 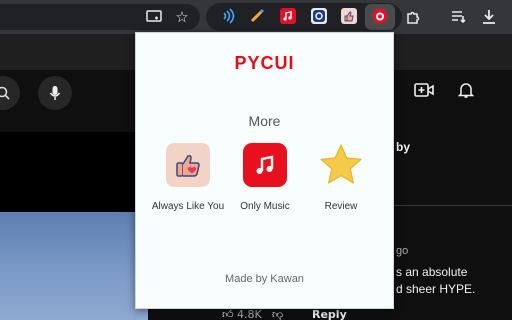 I want to click on thumbs-down-icon: 👎︎, so click(x=277, y=314).